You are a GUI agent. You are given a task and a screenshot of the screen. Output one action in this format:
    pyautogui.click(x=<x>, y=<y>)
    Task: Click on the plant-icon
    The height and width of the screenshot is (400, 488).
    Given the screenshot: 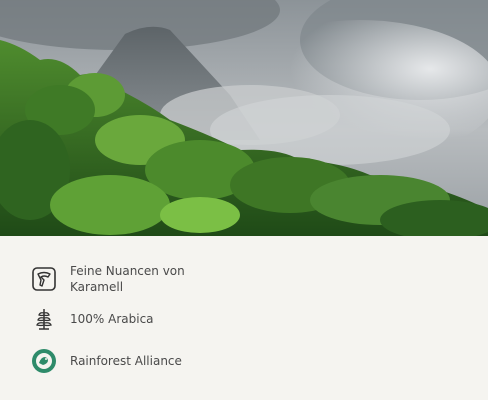 What is the action you would take?
    pyautogui.click(x=44, y=319)
    